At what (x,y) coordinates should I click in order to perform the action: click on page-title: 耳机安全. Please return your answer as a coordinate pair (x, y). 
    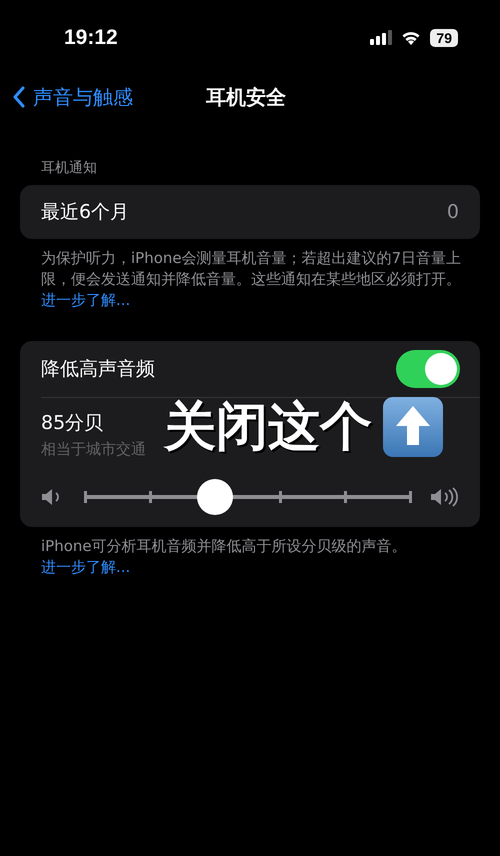
    Looking at the image, I should click on (246, 97).